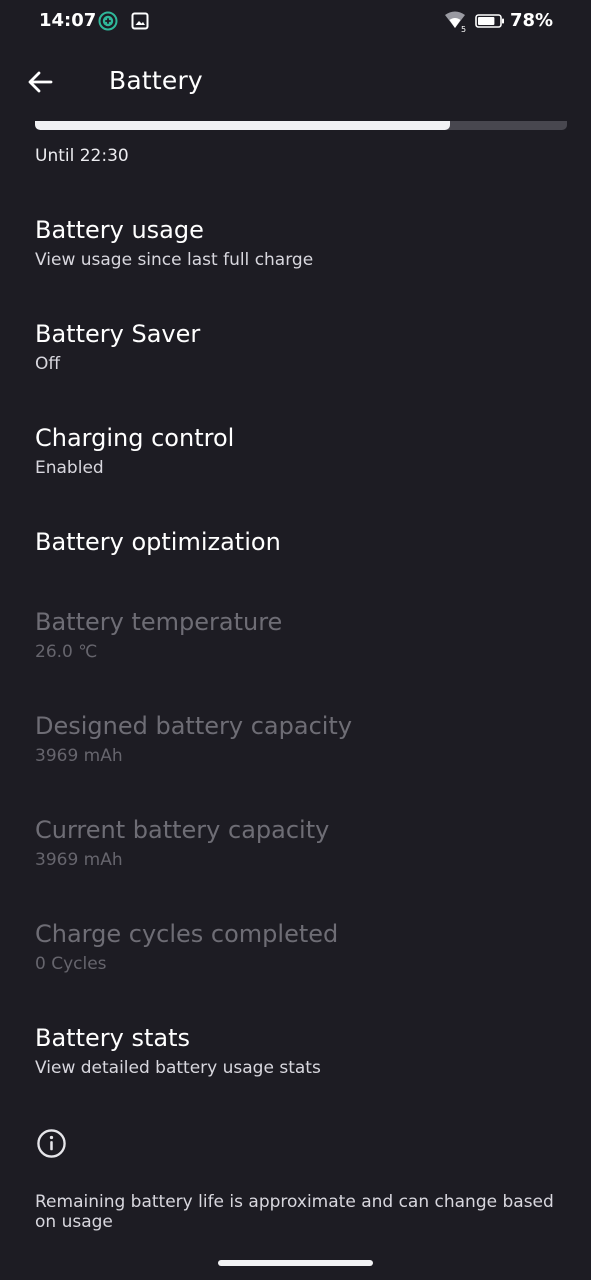  Describe the element at coordinates (69, 468) in the screenshot. I see `setting-summary: Enabled` at that location.